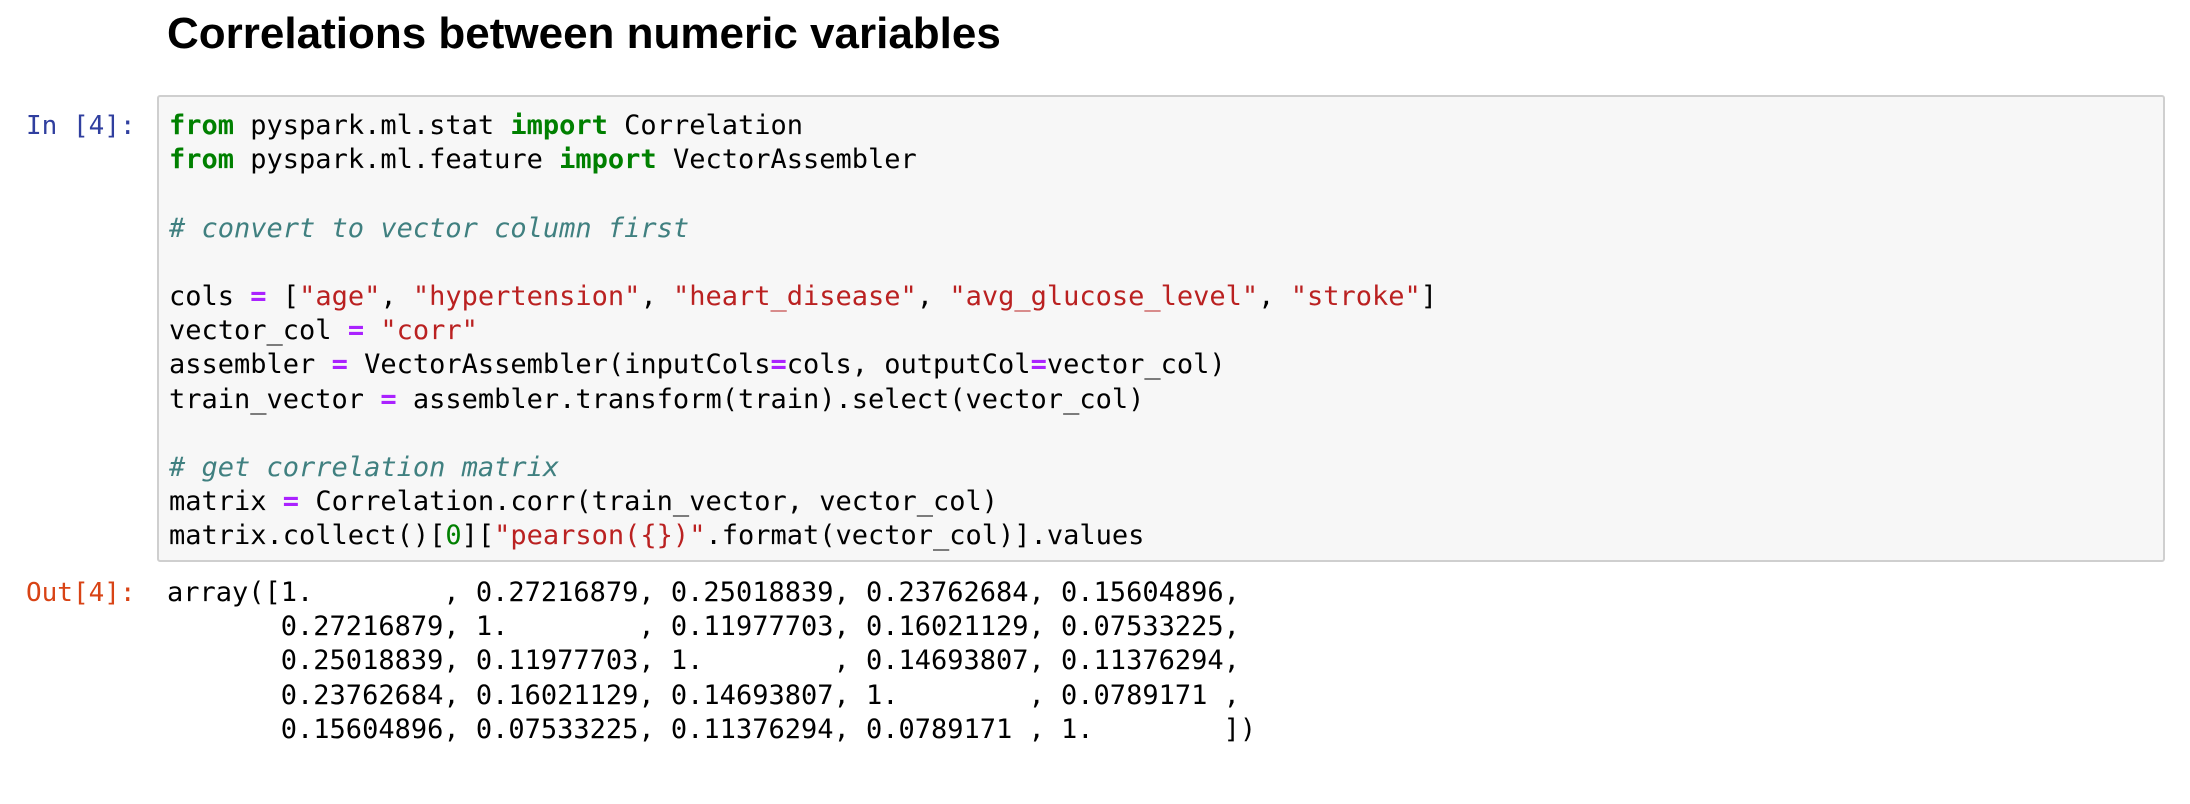 Image resolution: width=2190 pixels, height=804 pixels. I want to click on code-token: vector_col), so click(1136, 365).